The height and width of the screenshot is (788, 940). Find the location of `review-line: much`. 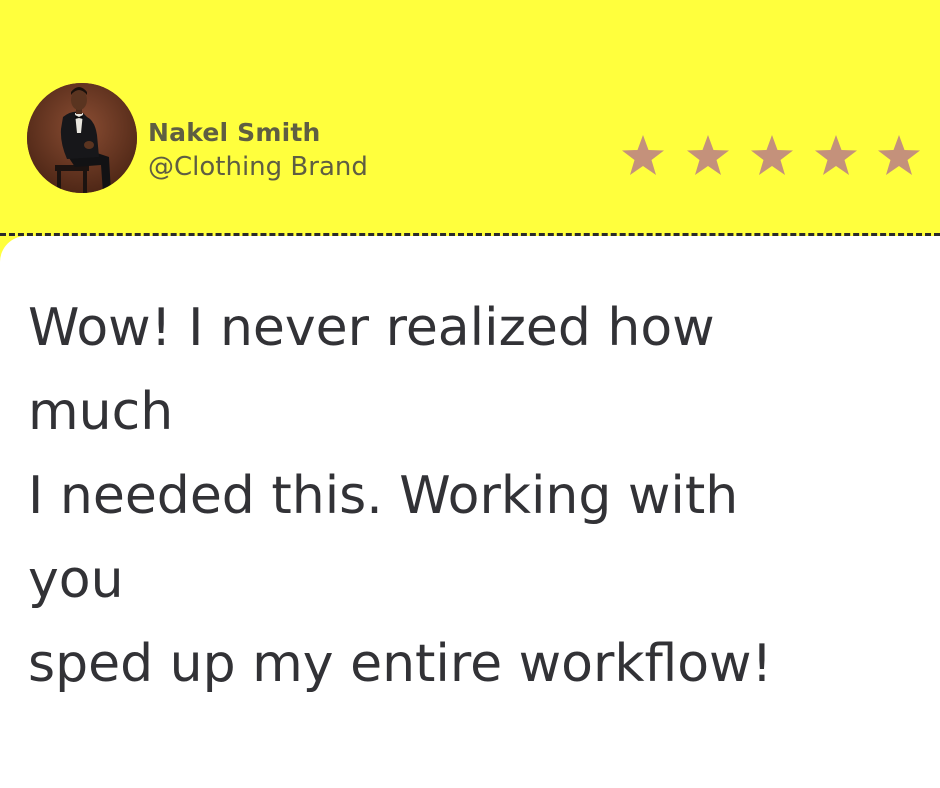

review-line: much is located at coordinates (101, 412).